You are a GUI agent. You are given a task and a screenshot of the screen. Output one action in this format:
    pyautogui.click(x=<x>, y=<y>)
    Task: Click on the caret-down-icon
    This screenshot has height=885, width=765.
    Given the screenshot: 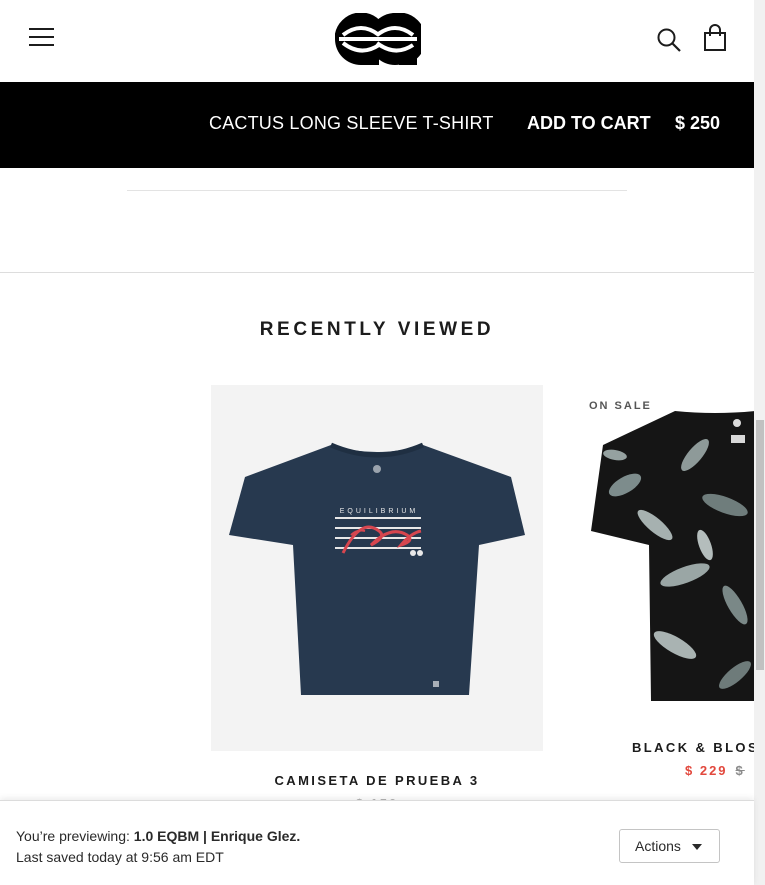 What is the action you would take?
    pyautogui.click(x=697, y=847)
    